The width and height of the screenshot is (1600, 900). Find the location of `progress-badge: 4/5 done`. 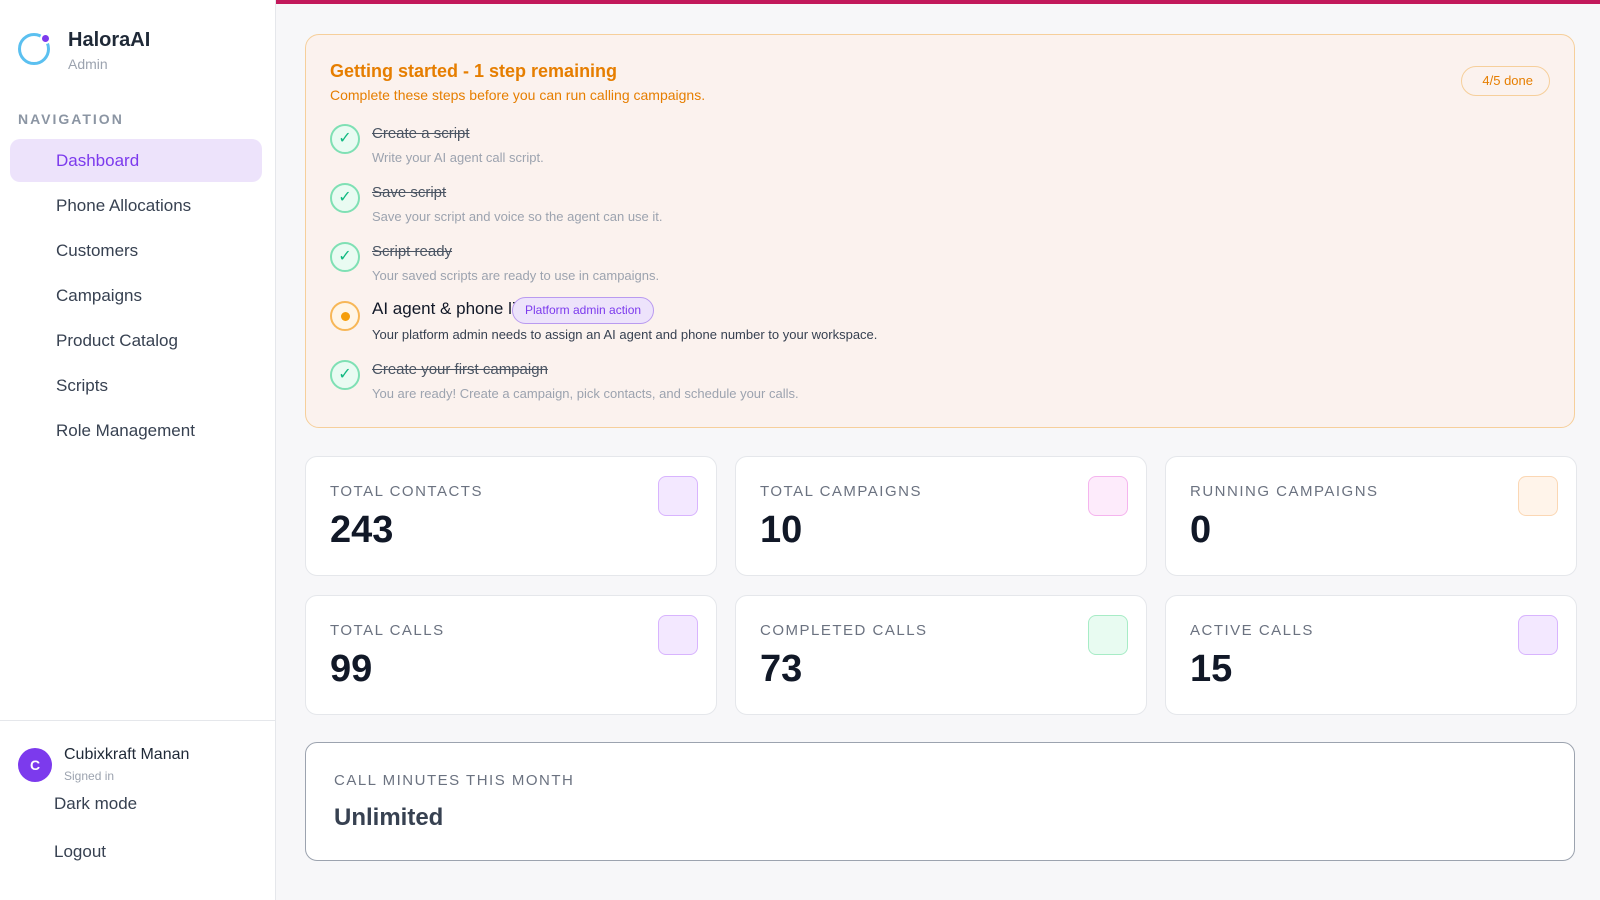

progress-badge: 4/5 done is located at coordinates (1505, 81).